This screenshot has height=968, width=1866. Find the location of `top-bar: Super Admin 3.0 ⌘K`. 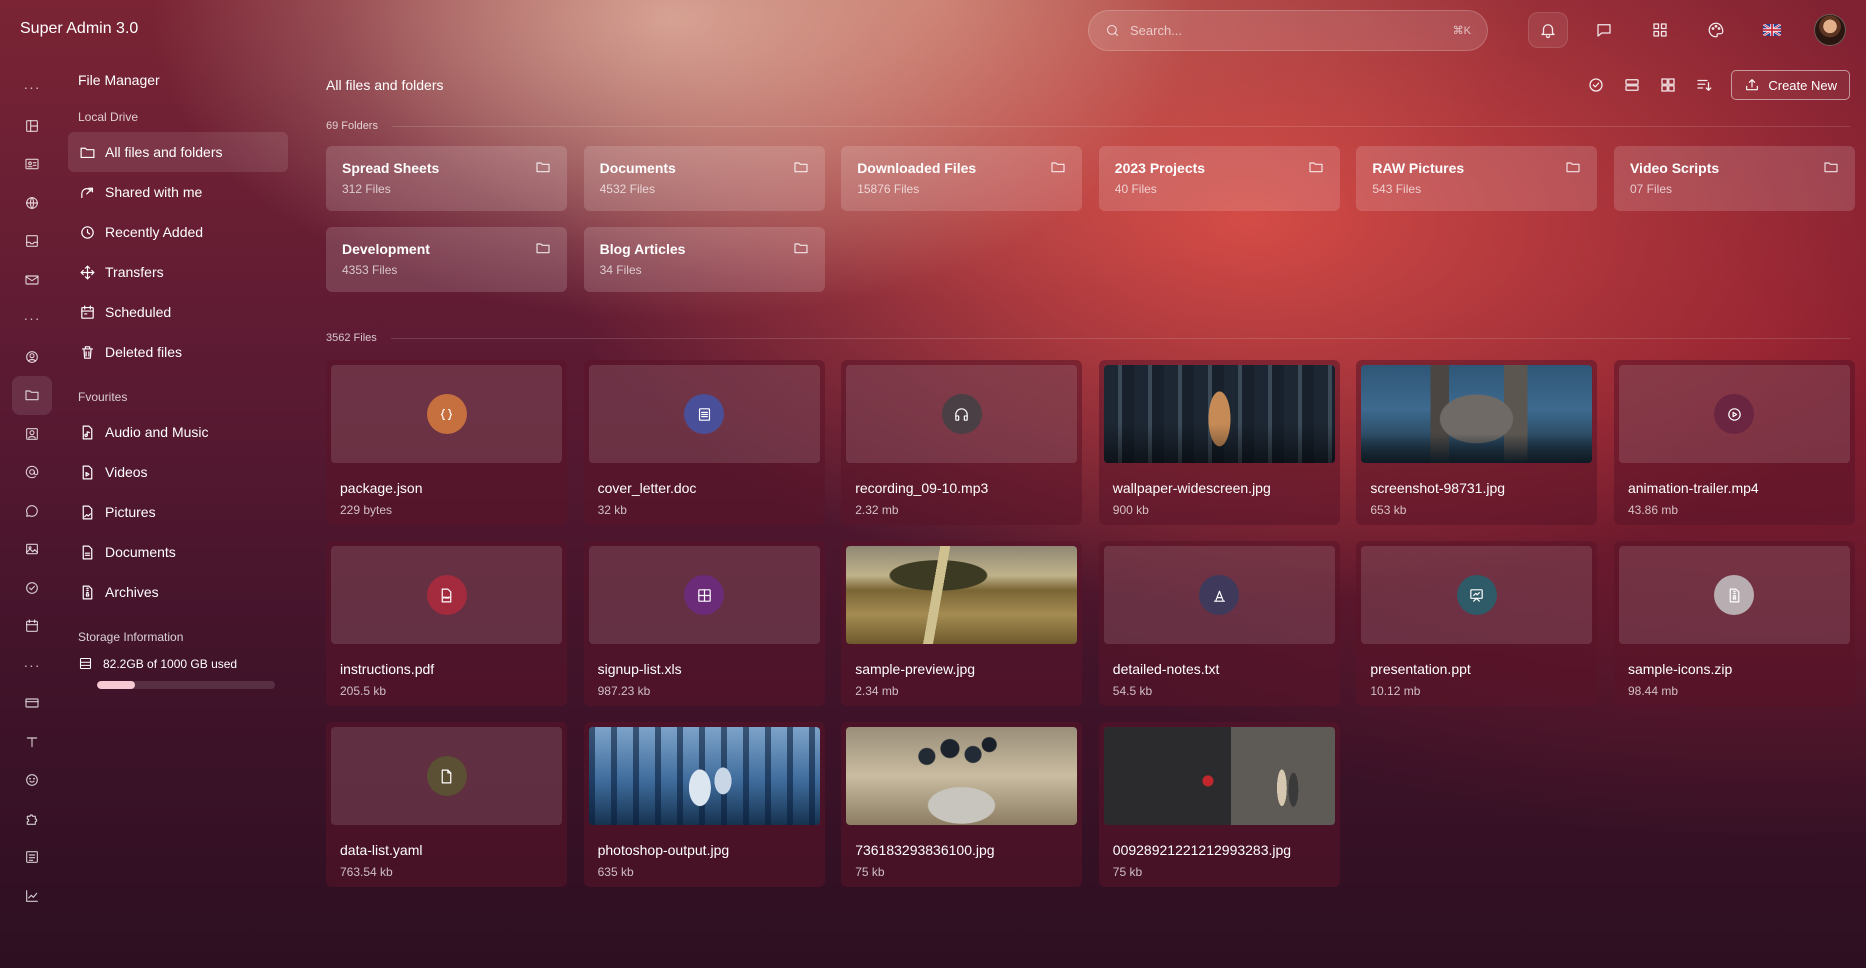

top-bar: Super Admin 3.0 ⌘K is located at coordinates (933, 30).